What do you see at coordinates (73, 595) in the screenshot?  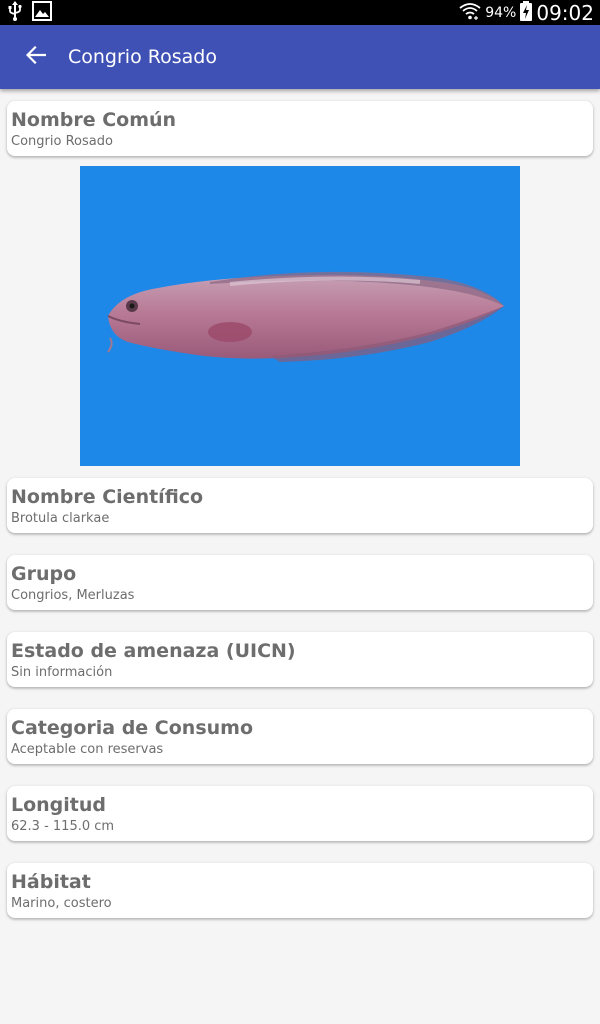 I see `card-value: Congrios, Merluzas` at bounding box center [73, 595].